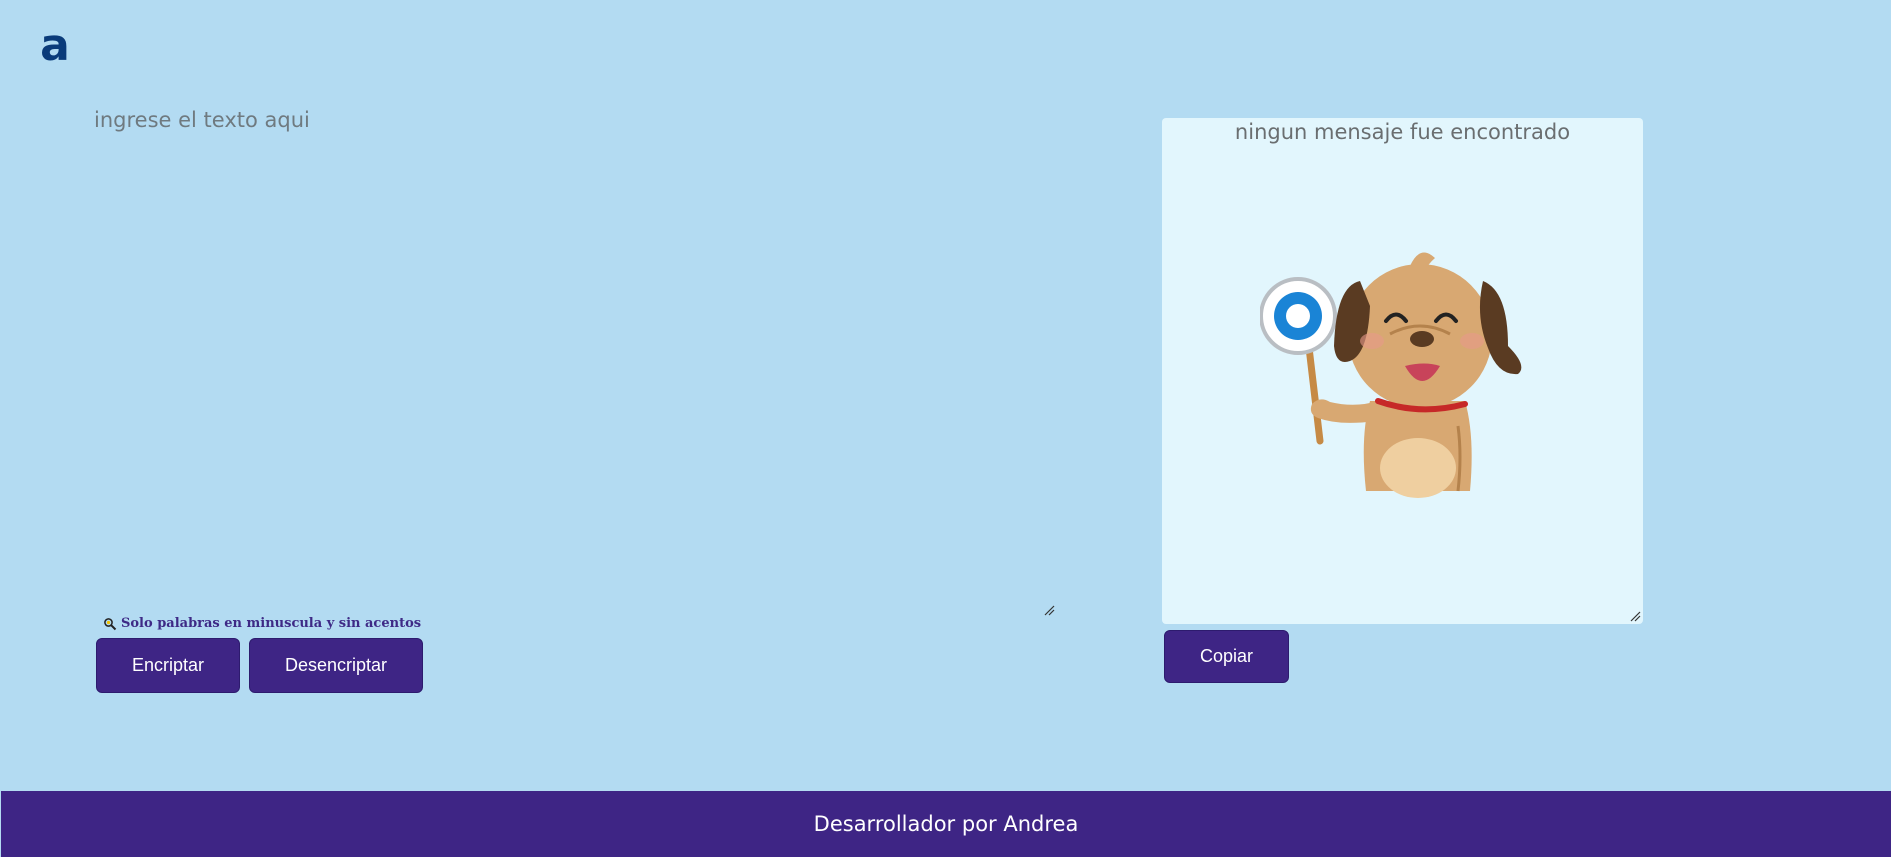  Describe the element at coordinates (336, 665) in the screenshot. I see `decrypt-button: Desencriptar` at that location.